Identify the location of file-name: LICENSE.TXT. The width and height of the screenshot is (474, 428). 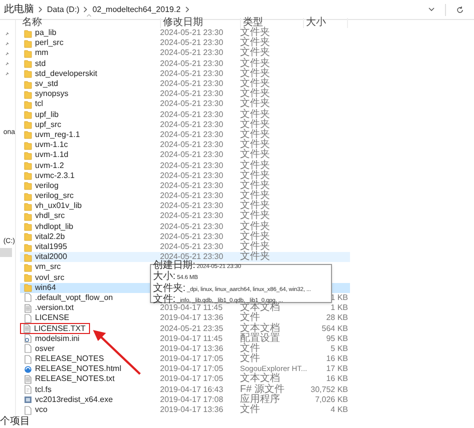
(60, 328).